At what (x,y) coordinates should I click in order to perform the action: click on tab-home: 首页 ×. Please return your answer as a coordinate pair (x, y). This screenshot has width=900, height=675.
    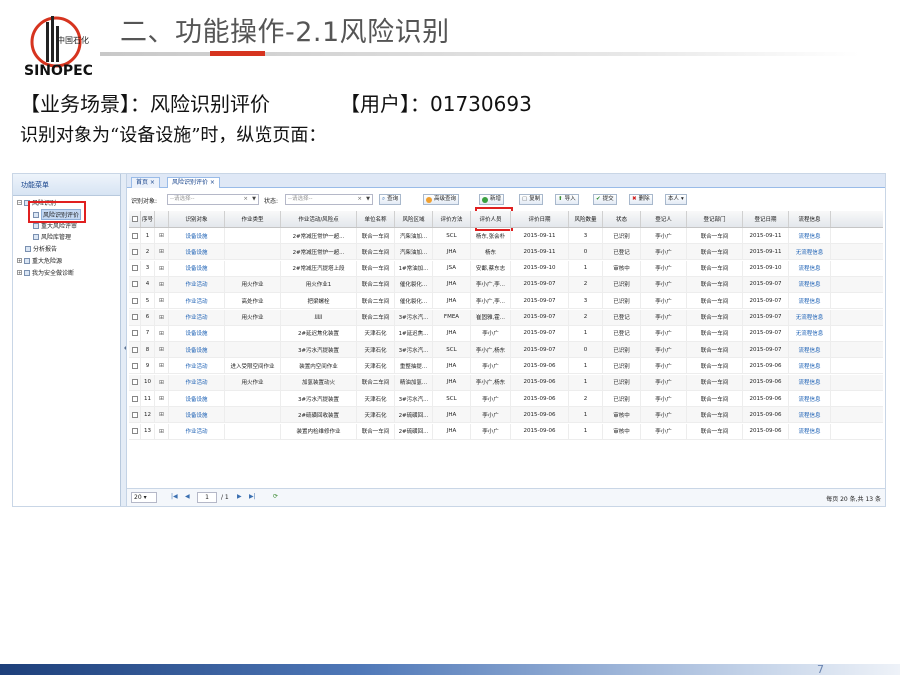
    Looking at the image, I should click on (145, 182).